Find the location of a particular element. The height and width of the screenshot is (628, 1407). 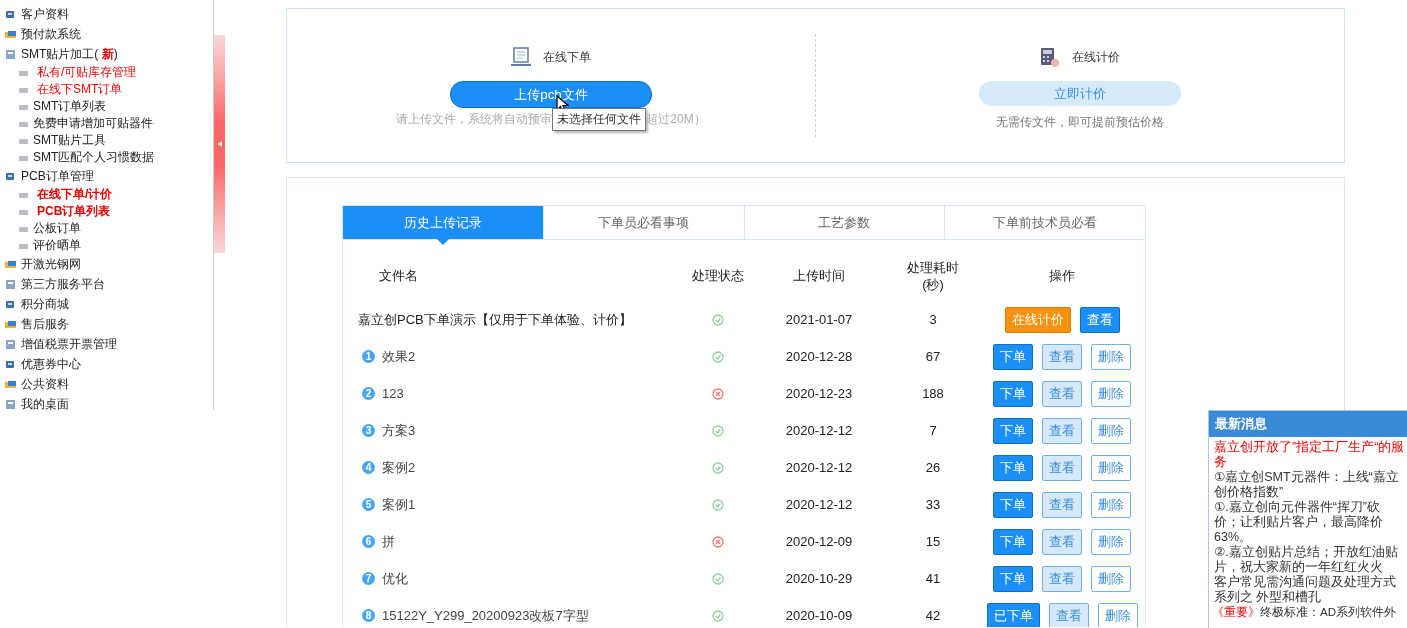

news-item: 《重要》终极标准：AD系列软件外 is located at coordinates (1308, 612).